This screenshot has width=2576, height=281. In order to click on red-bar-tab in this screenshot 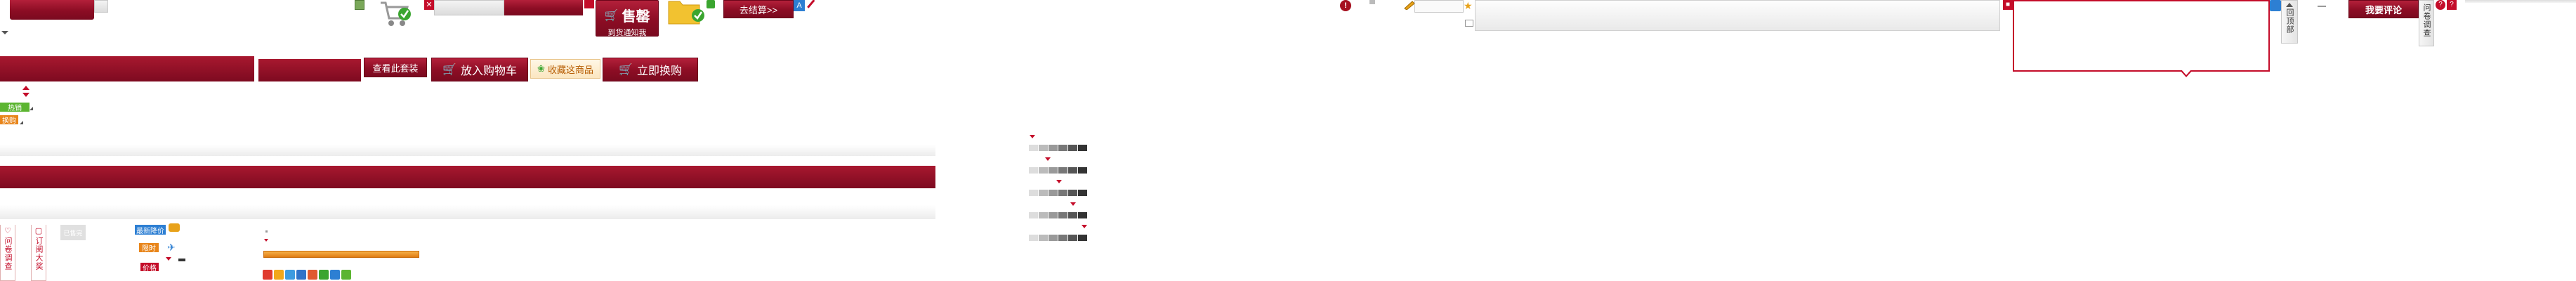, I will do `click(543, 7)`.